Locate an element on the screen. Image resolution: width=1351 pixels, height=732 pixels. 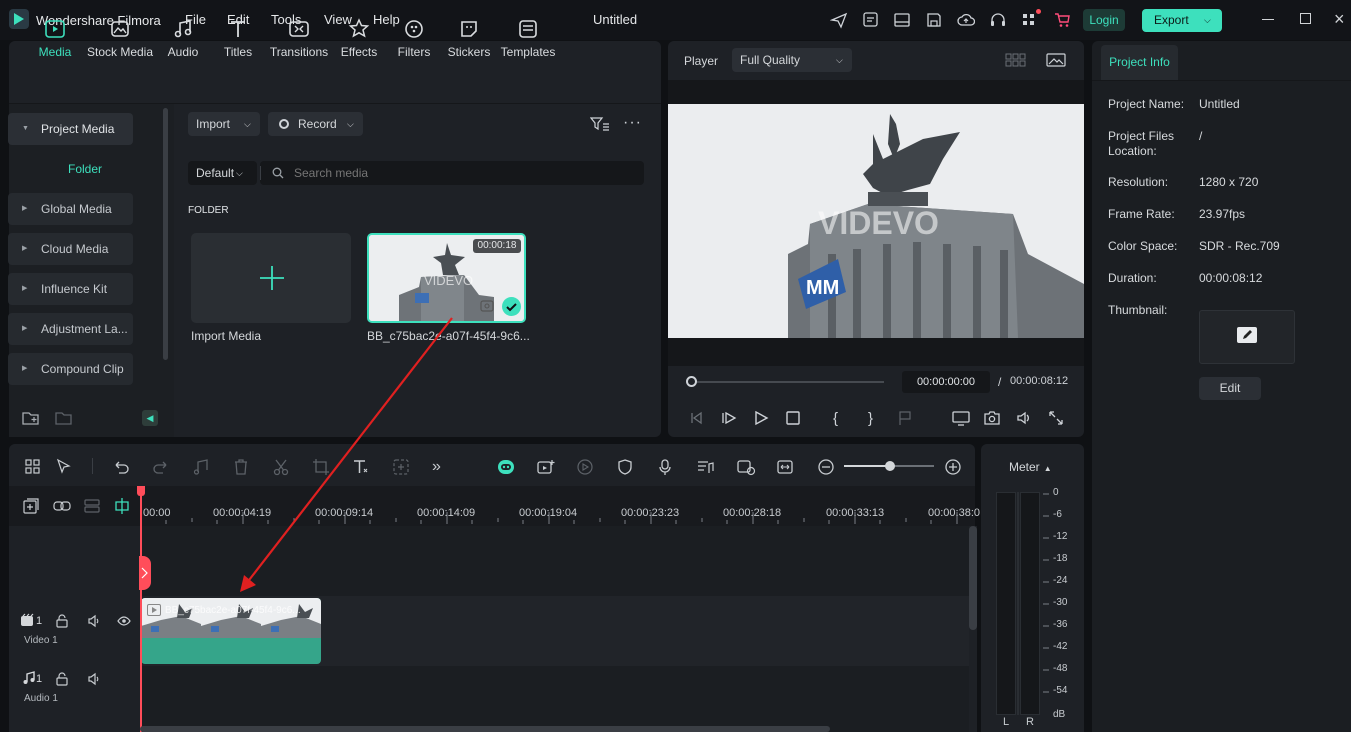
volume-icon is located at coordinates (1024, 418).